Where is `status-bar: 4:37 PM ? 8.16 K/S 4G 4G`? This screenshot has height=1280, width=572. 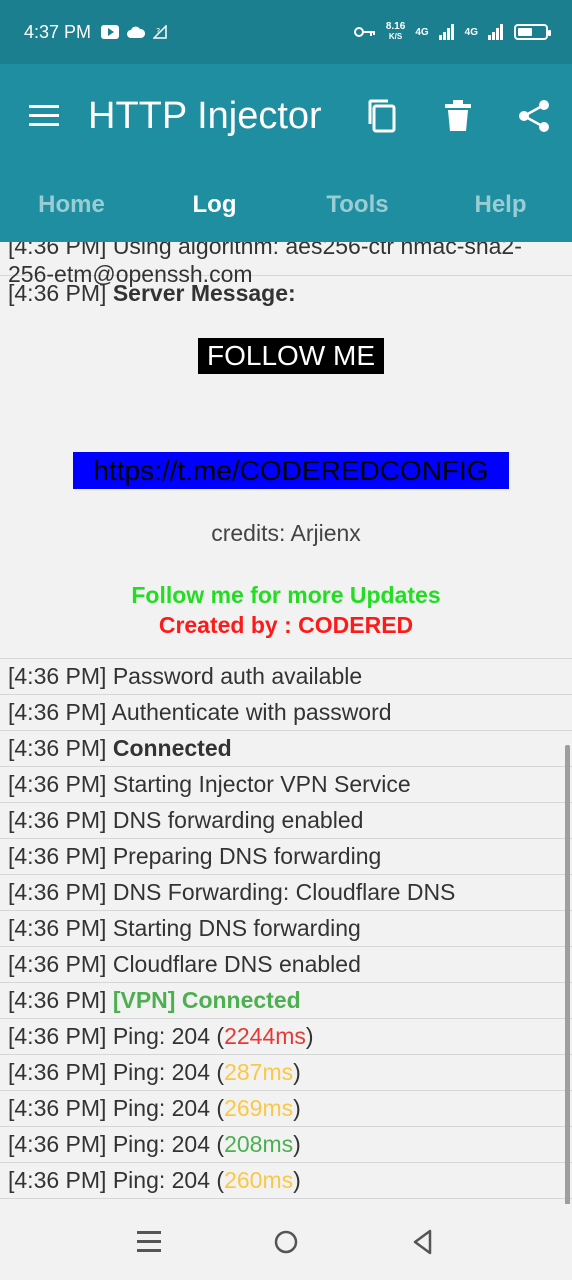 status-bar: 4:37 PM ? 8.16 K/S 4G 4G is located at coordinates (286, 32).